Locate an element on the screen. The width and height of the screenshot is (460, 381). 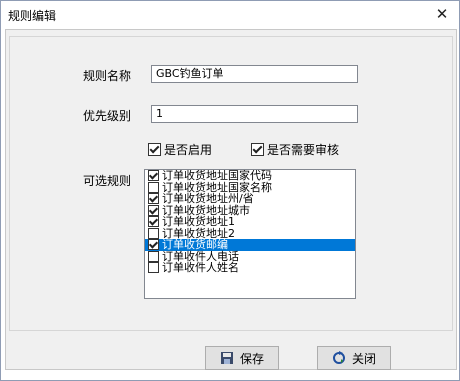
list-item: 订单收货地址国家代码 is located at coordinates (250, 176).